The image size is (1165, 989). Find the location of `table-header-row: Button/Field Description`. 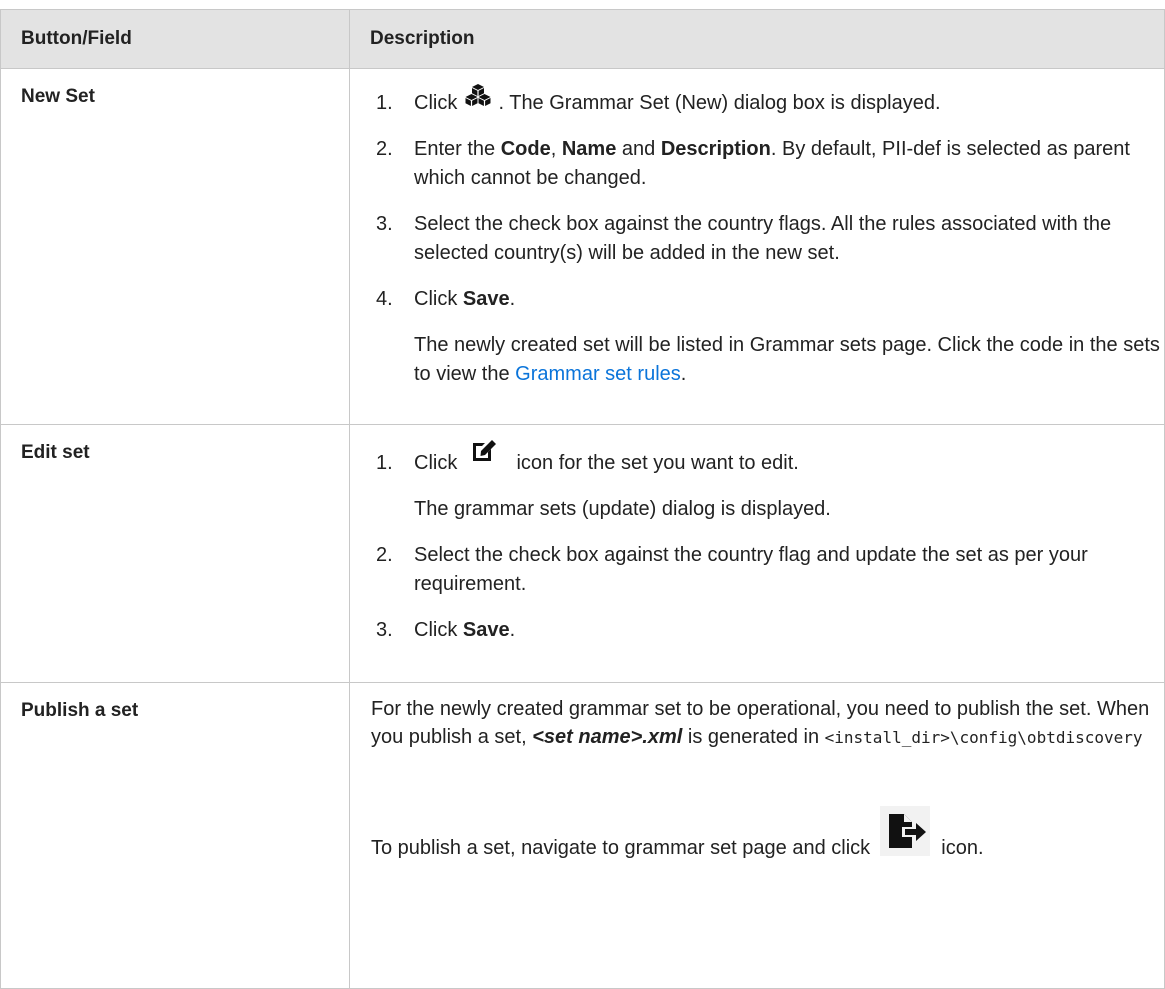

table-header-row: Button/Field Description is located at coordinates (582, 39).